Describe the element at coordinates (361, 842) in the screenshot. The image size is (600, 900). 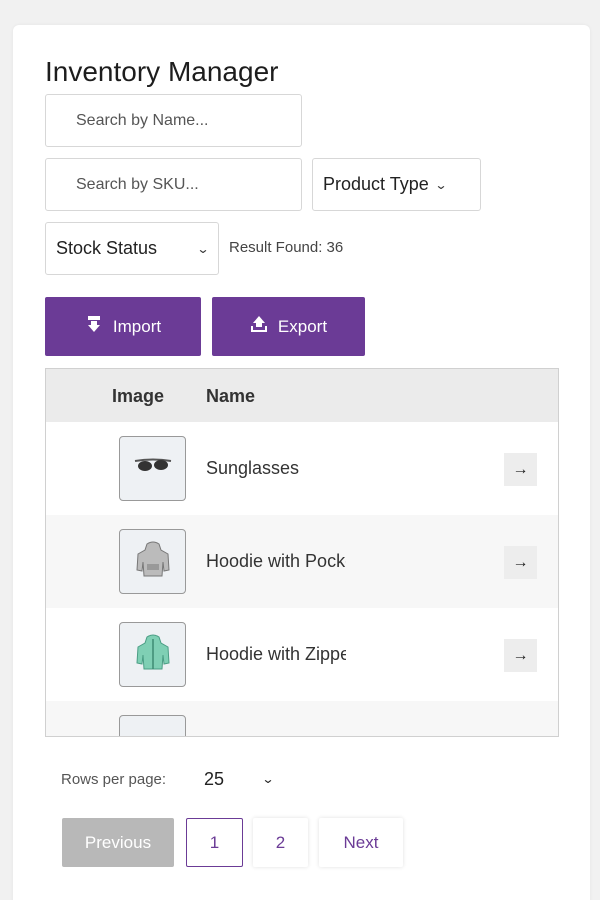
I see `next-page-button: Next` at that location.